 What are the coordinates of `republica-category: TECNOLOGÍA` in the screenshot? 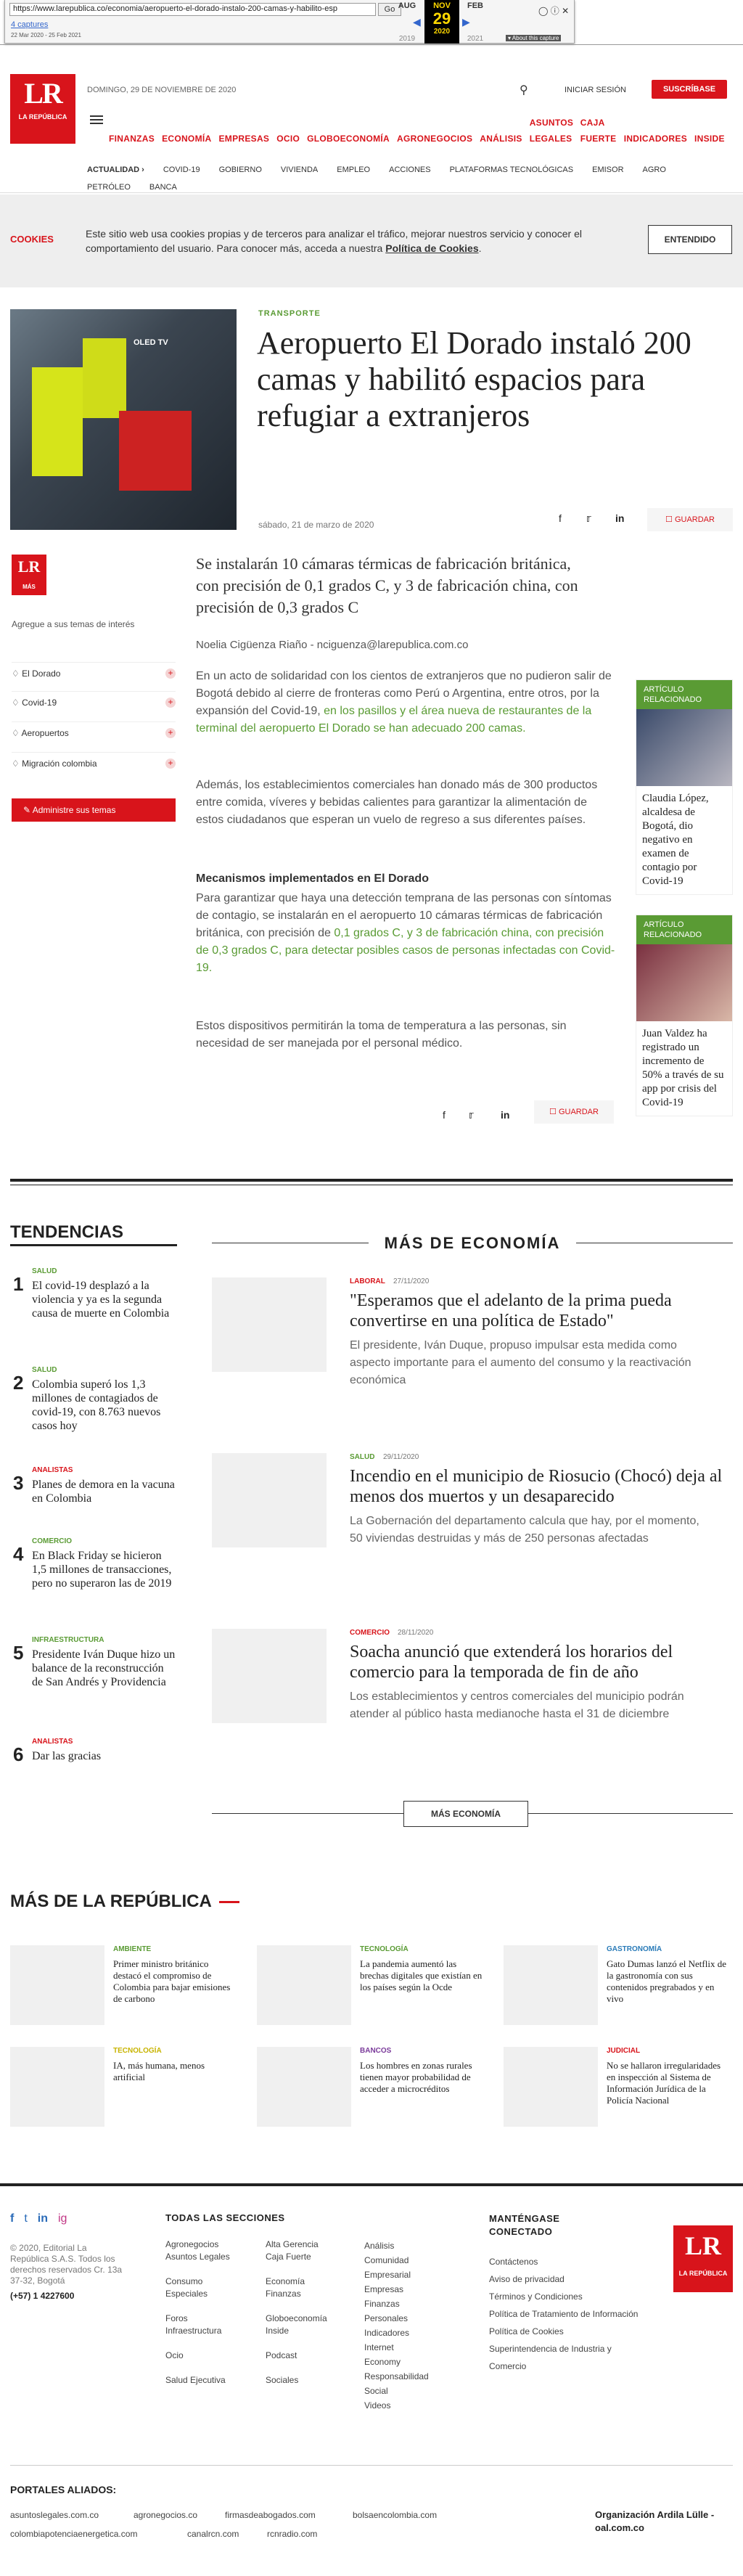 It's located at (137, 2051).